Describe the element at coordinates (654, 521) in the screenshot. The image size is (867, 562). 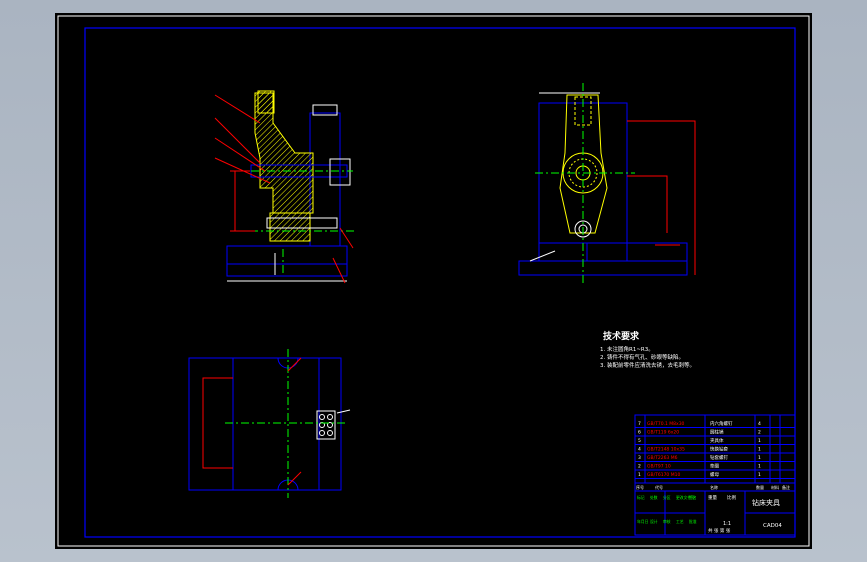
I see `title-block-cell: 设计` at that location.